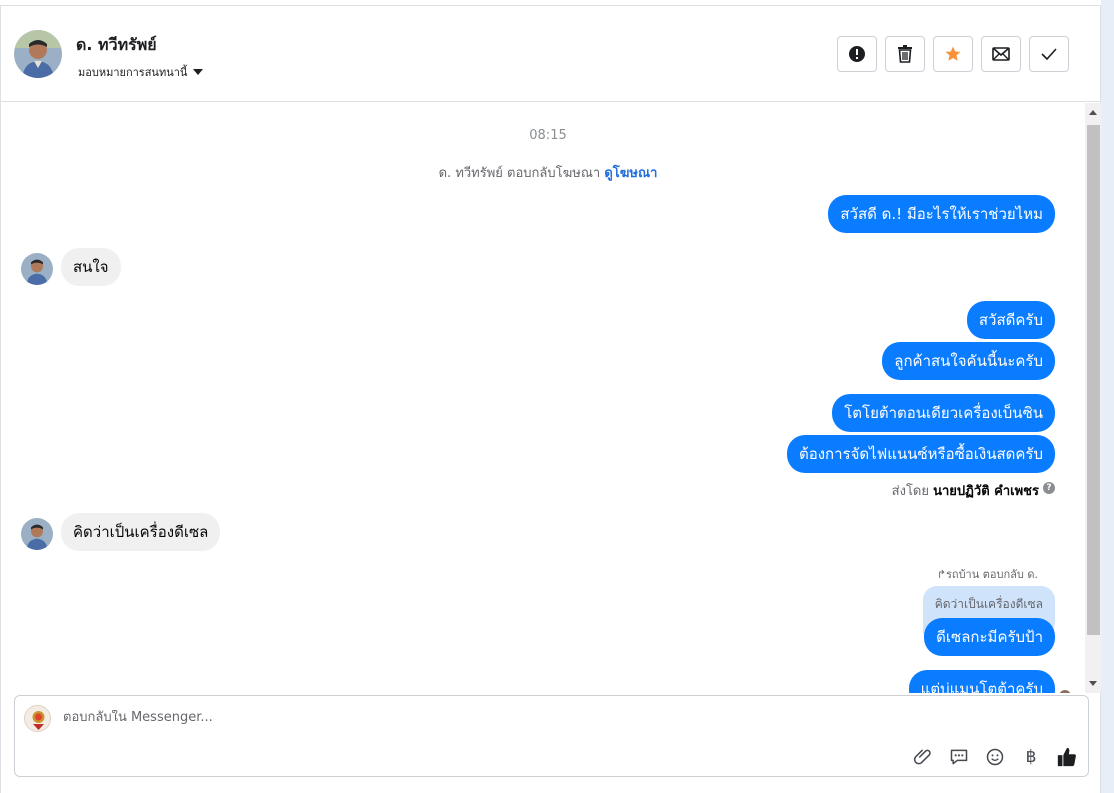  I want to click on message-outgoing: สวัสดี ด.! มีอะไรให้เราช่วยไหม, so click(941, 214).